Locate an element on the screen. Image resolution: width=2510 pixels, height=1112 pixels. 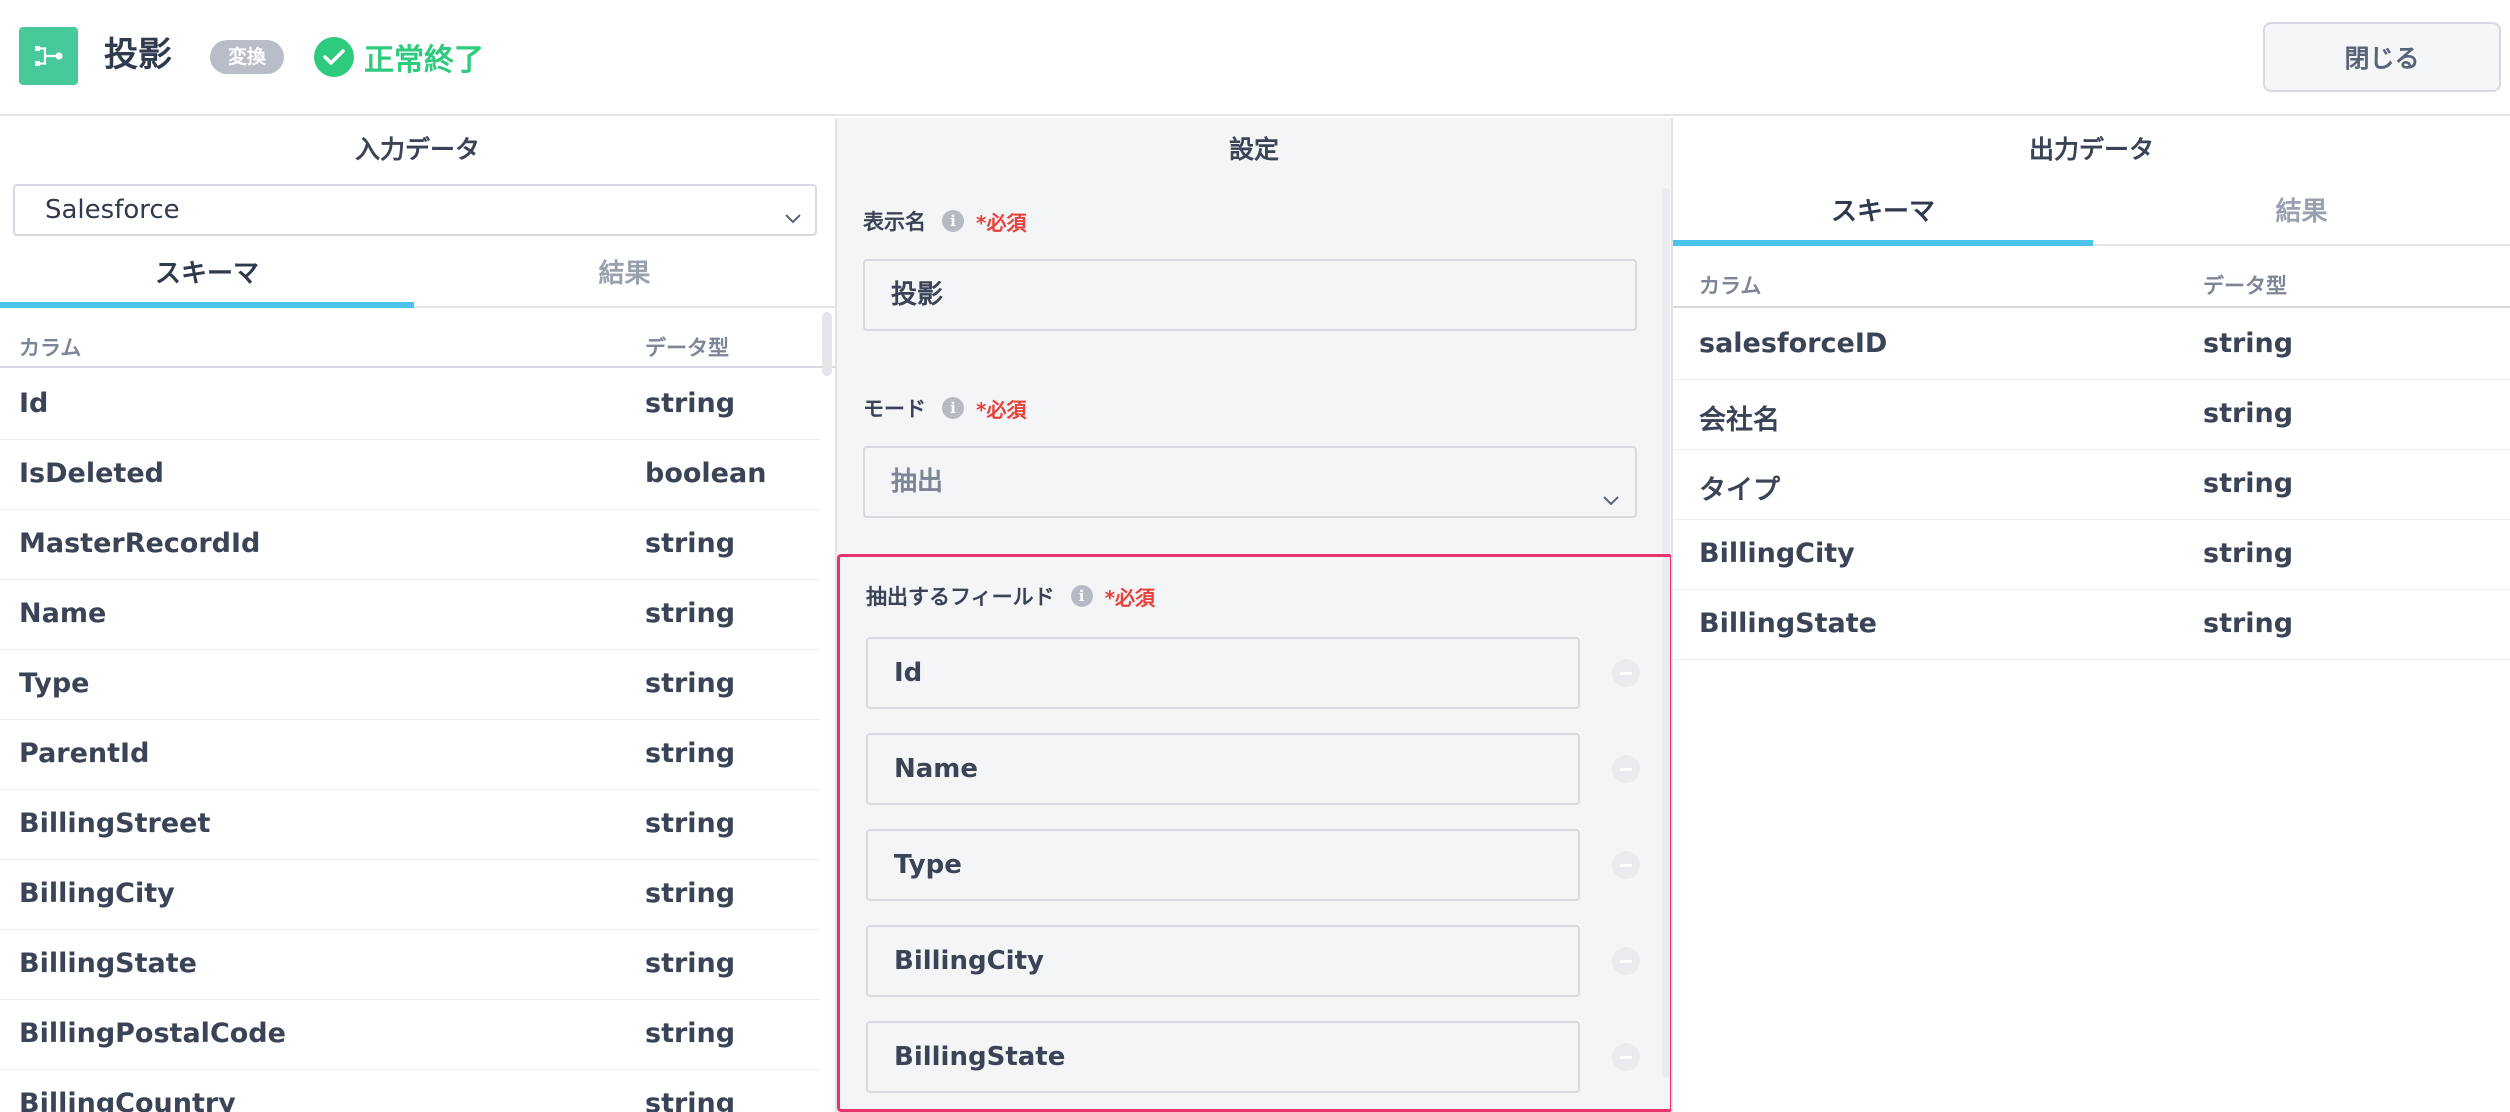
source-select: Salesforce is located at coordinates (415, 210).